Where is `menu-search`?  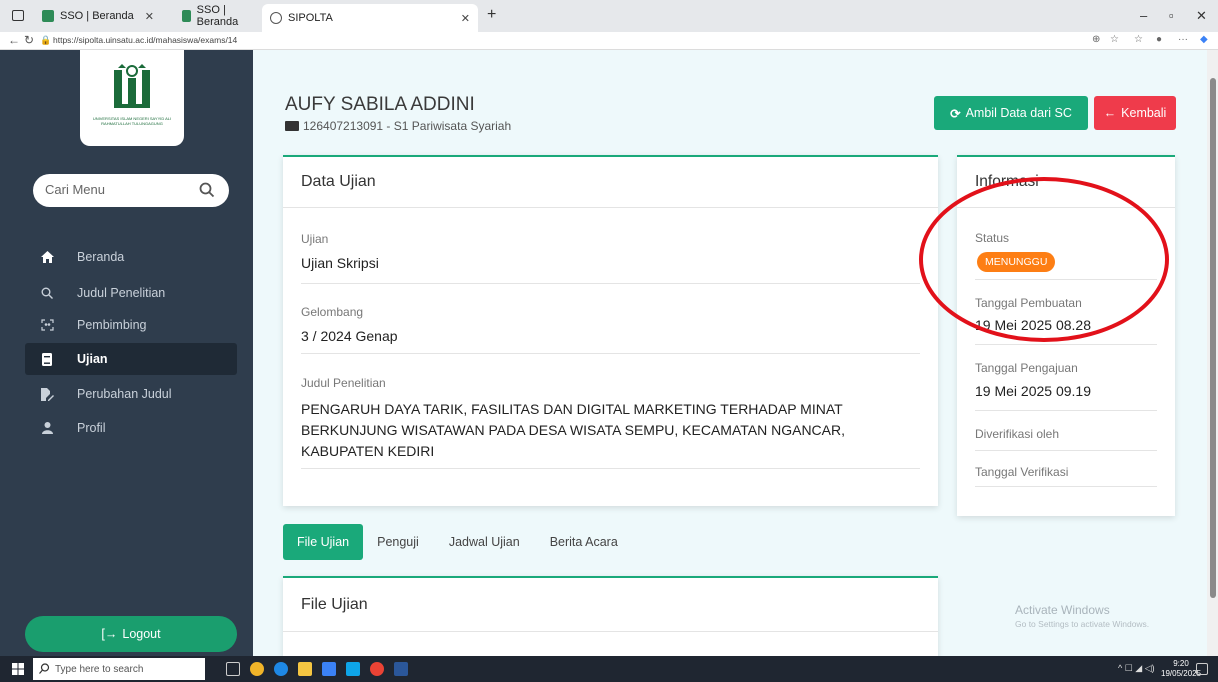 menu-search is located at coordinates (131, 190).